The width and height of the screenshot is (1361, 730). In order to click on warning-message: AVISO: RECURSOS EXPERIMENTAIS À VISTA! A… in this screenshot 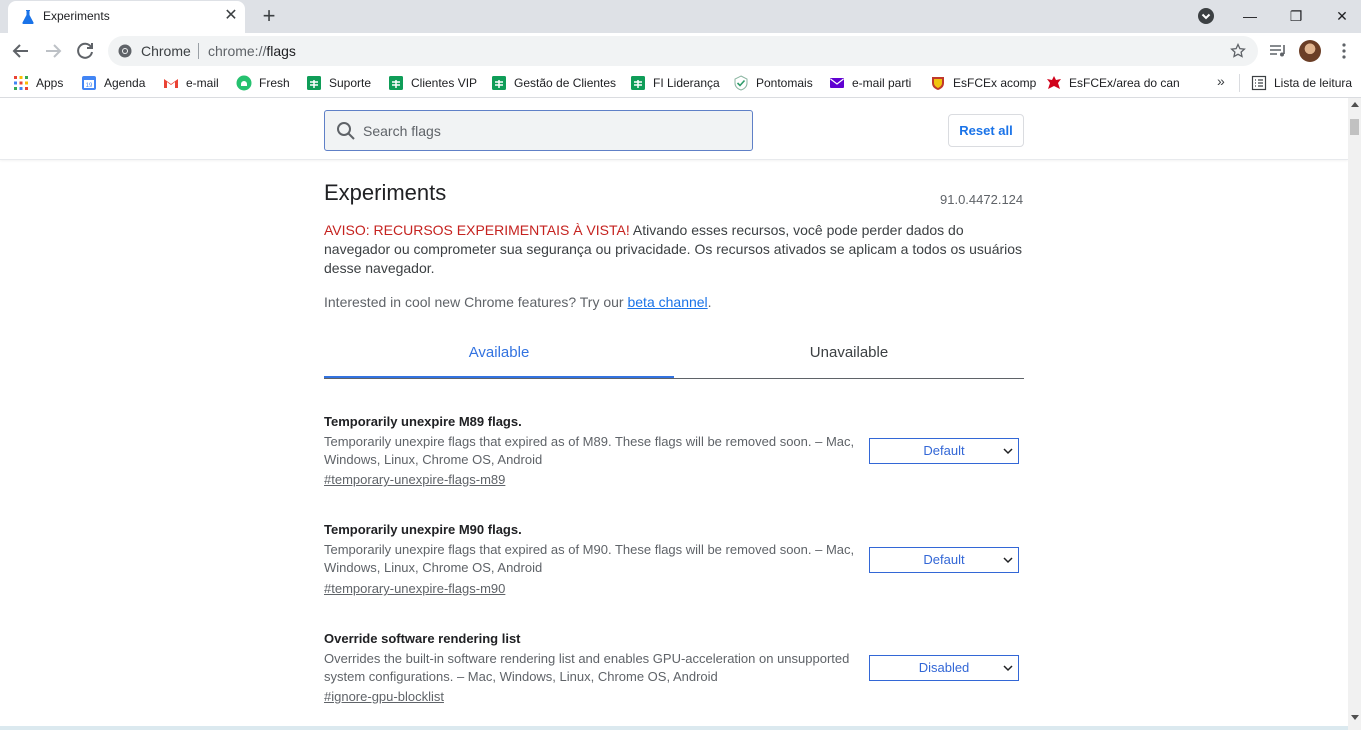, I will do `click(674, 249)`.